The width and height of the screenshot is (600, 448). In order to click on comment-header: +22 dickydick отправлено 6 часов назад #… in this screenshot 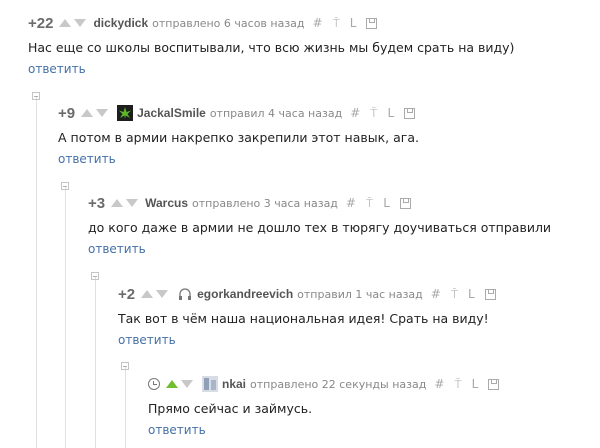, I will do `click(207, 23)`.